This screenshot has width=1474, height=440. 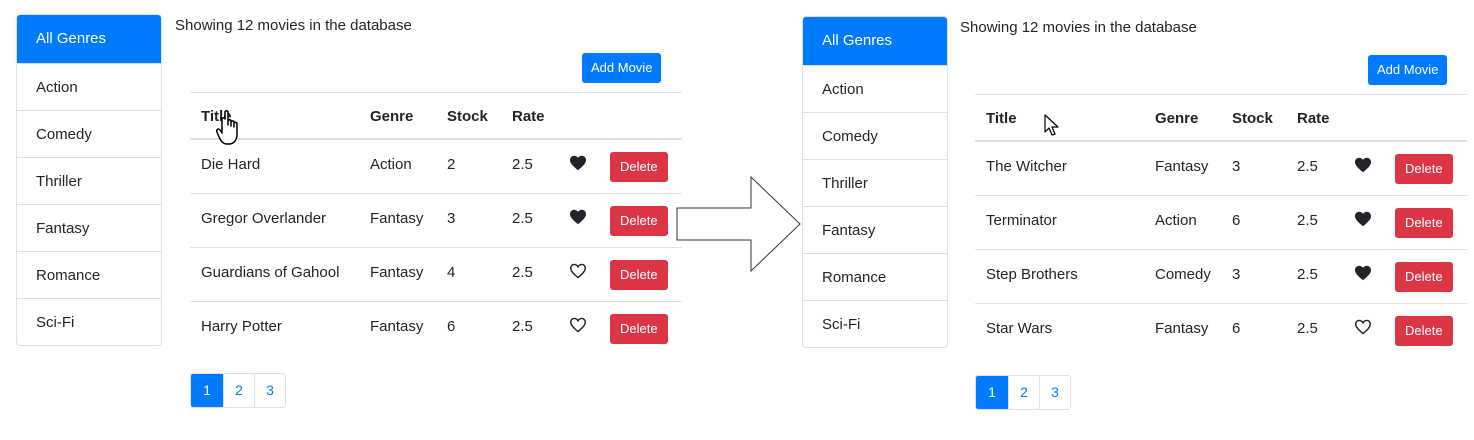 What do you see at coordinates (1019, 328) in the screenshot?
I see `movie-title: Star Wars` at bounding box center [1019, 328].